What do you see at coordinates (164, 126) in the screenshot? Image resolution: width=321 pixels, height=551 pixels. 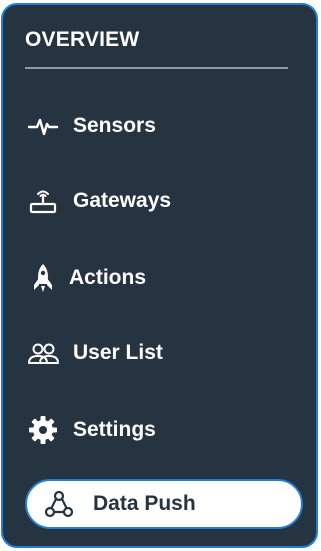 I see `sidebar-item-sensors: Sensors` at bounding box center [164, 126].